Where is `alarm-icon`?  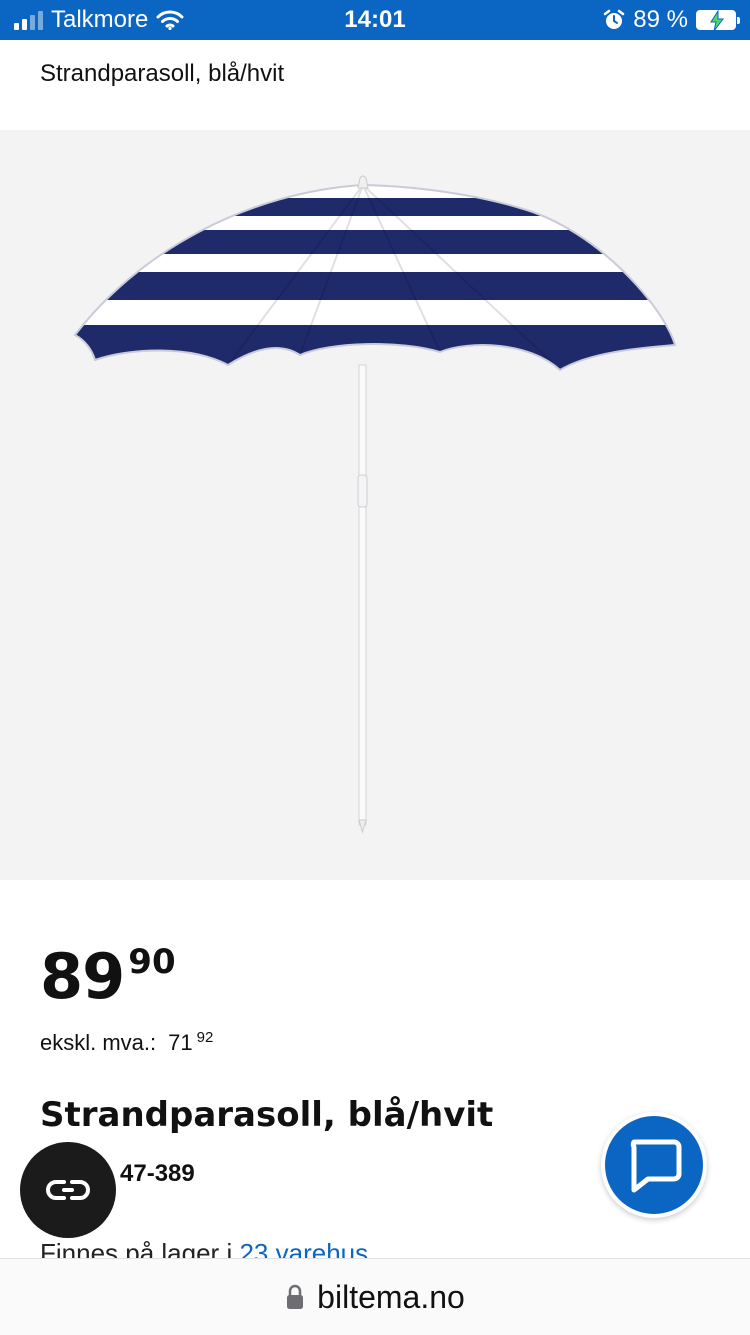 alarm-icon is located at coordinates (614, 19).